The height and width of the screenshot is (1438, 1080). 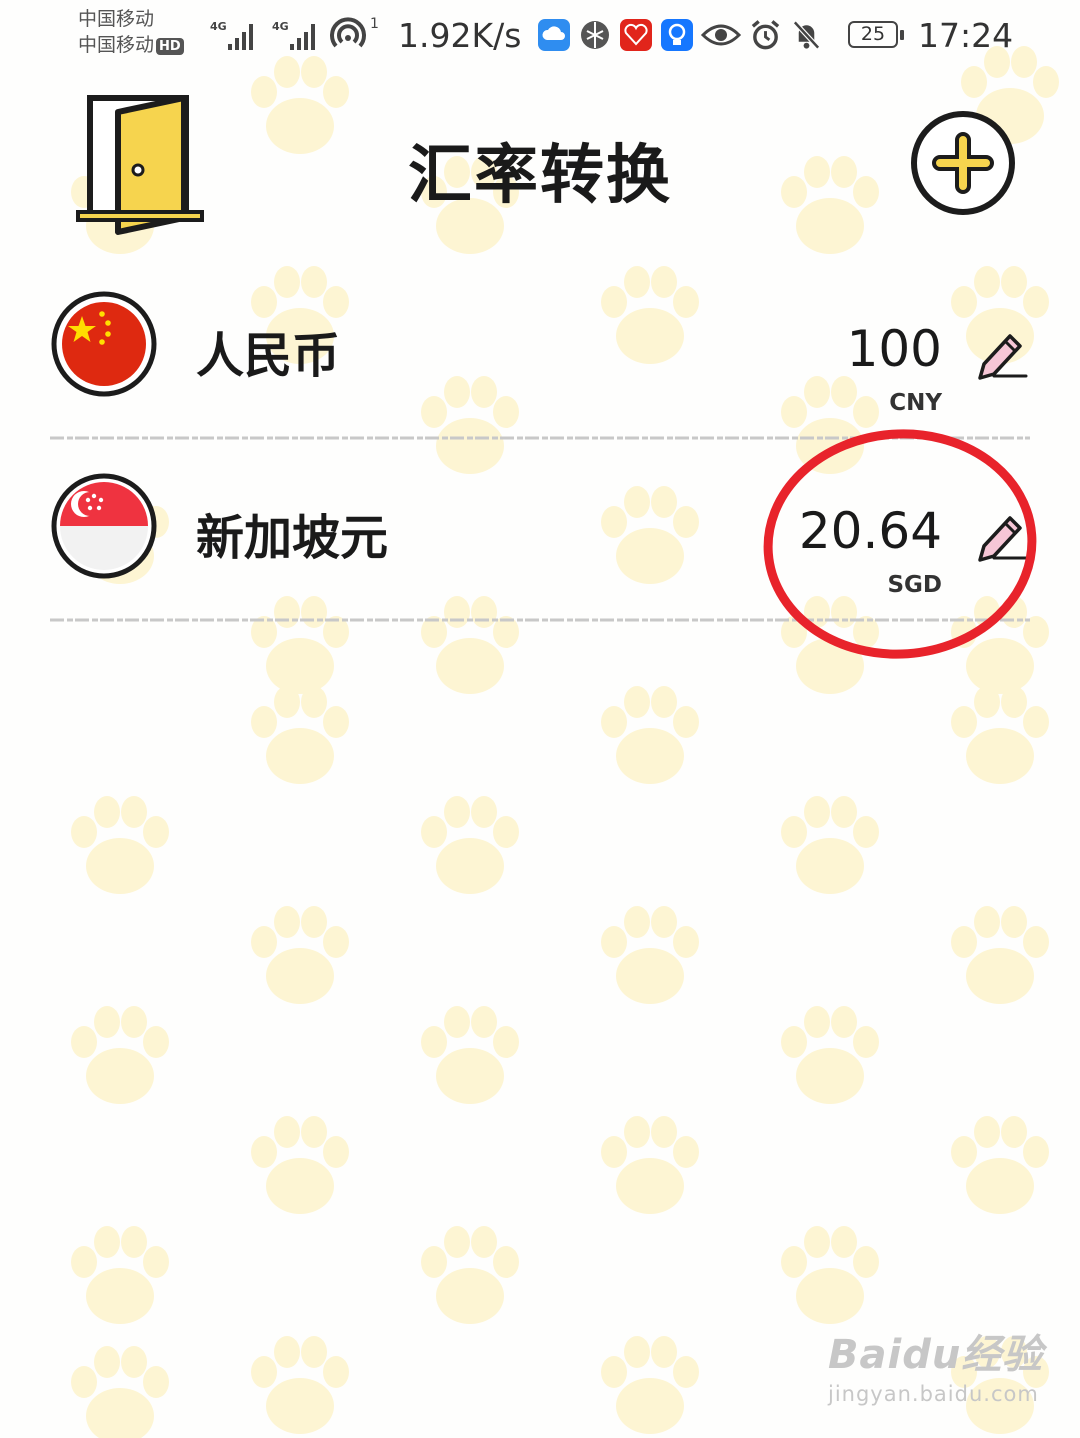 I want to click on currency-code: CNY, so click(x=915, y=403).